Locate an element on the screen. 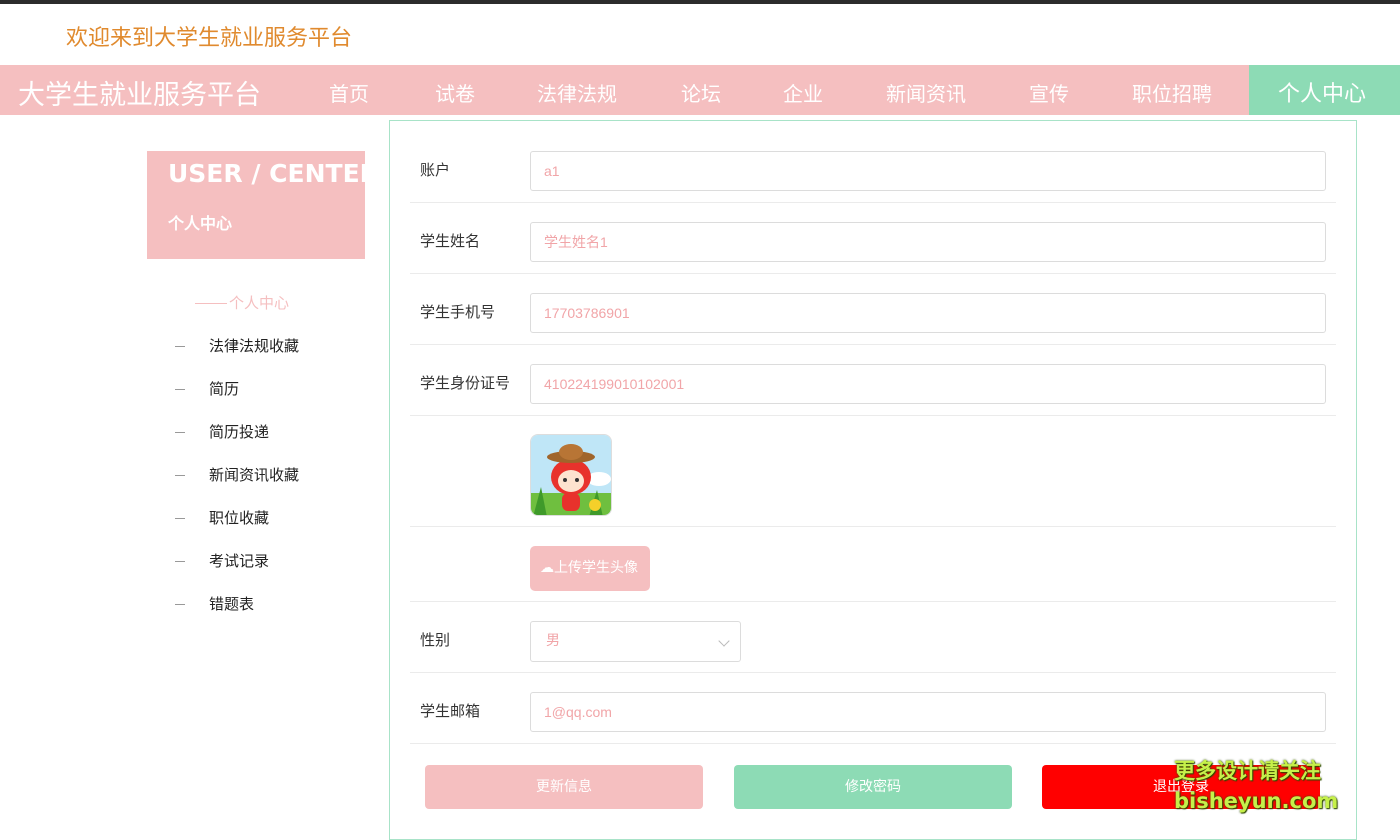 The width and height of the screenshot is (1400, 840). nav-item-company: 企业 is located at coordinates (803, 92).